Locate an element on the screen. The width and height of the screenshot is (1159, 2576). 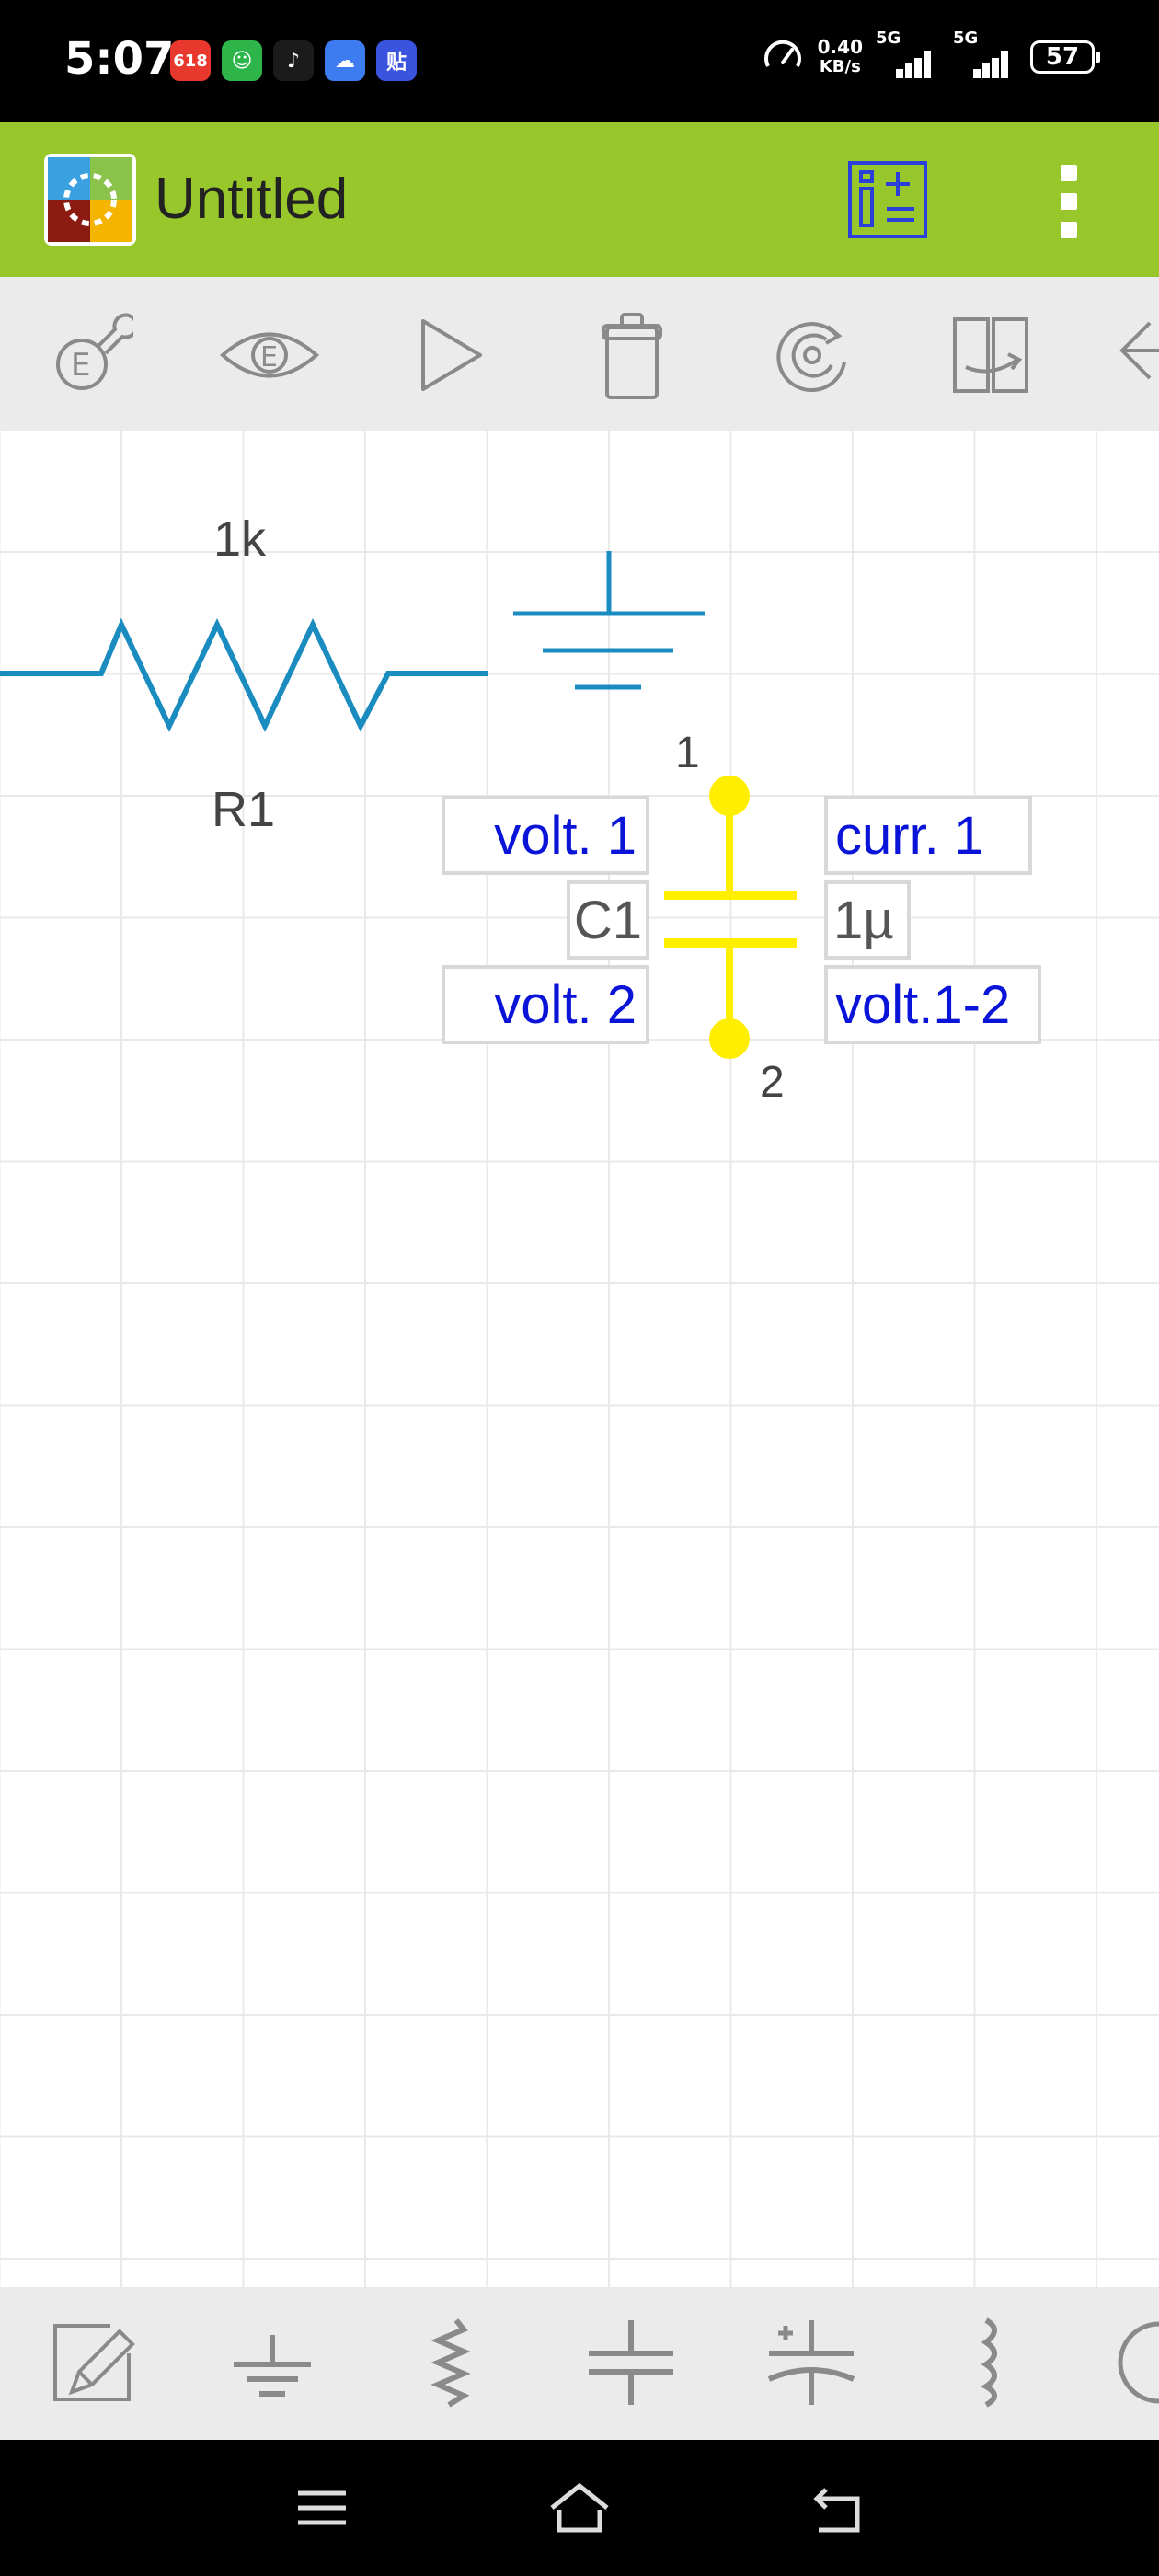
polarized-capacitor-button is located at coordinates (811, 2362).